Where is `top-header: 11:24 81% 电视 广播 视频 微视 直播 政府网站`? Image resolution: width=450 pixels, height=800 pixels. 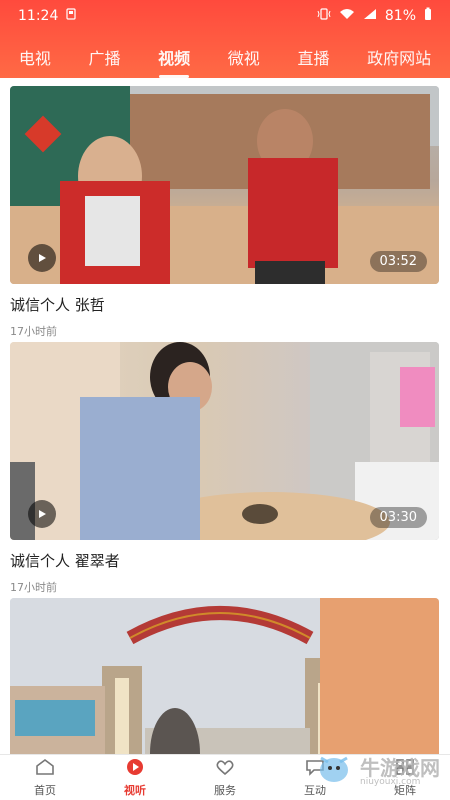 top-header: 11:24 81% 电视 广播 视频 微视 直播 政府网站 is located at coordinates (225, 39).